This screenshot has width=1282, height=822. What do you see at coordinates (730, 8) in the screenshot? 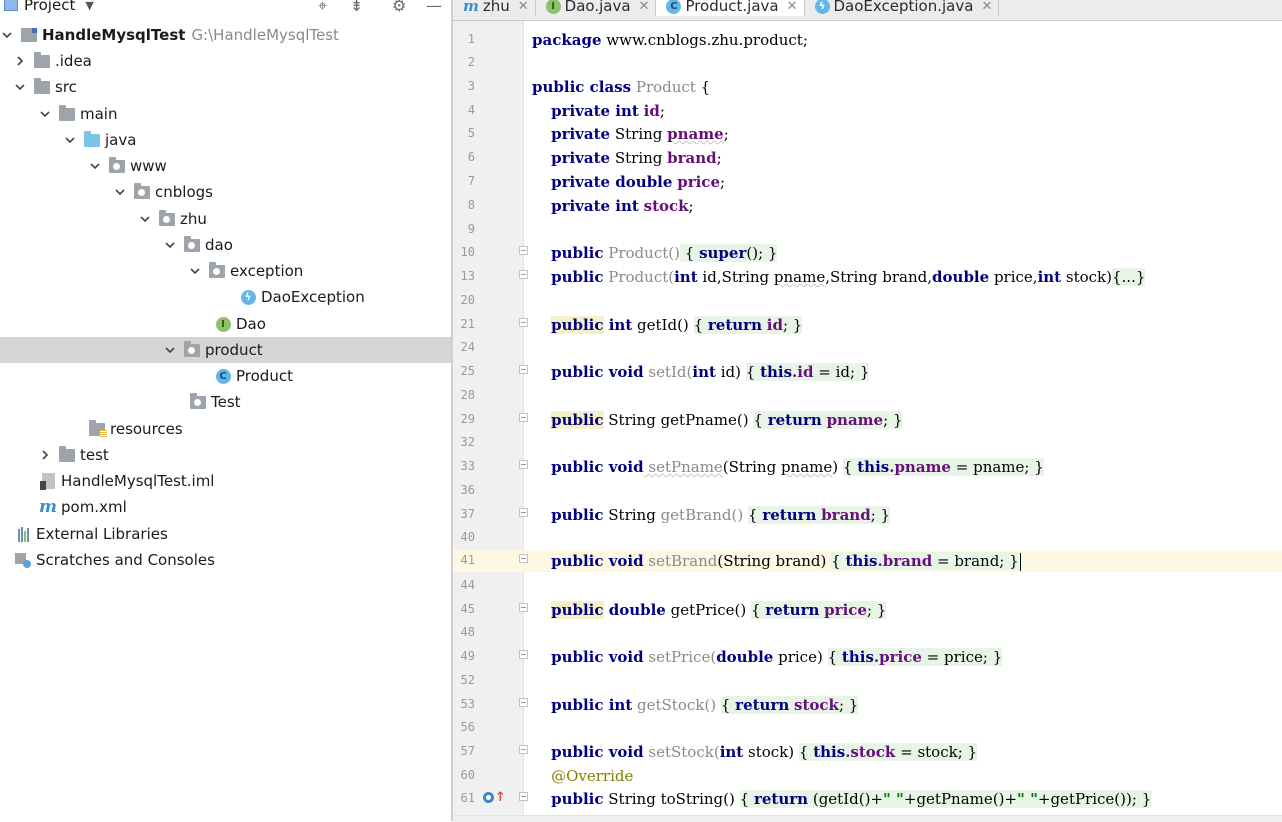
I see `tab-product-java: C Product.java ✕` at bounding box center [730, 8].